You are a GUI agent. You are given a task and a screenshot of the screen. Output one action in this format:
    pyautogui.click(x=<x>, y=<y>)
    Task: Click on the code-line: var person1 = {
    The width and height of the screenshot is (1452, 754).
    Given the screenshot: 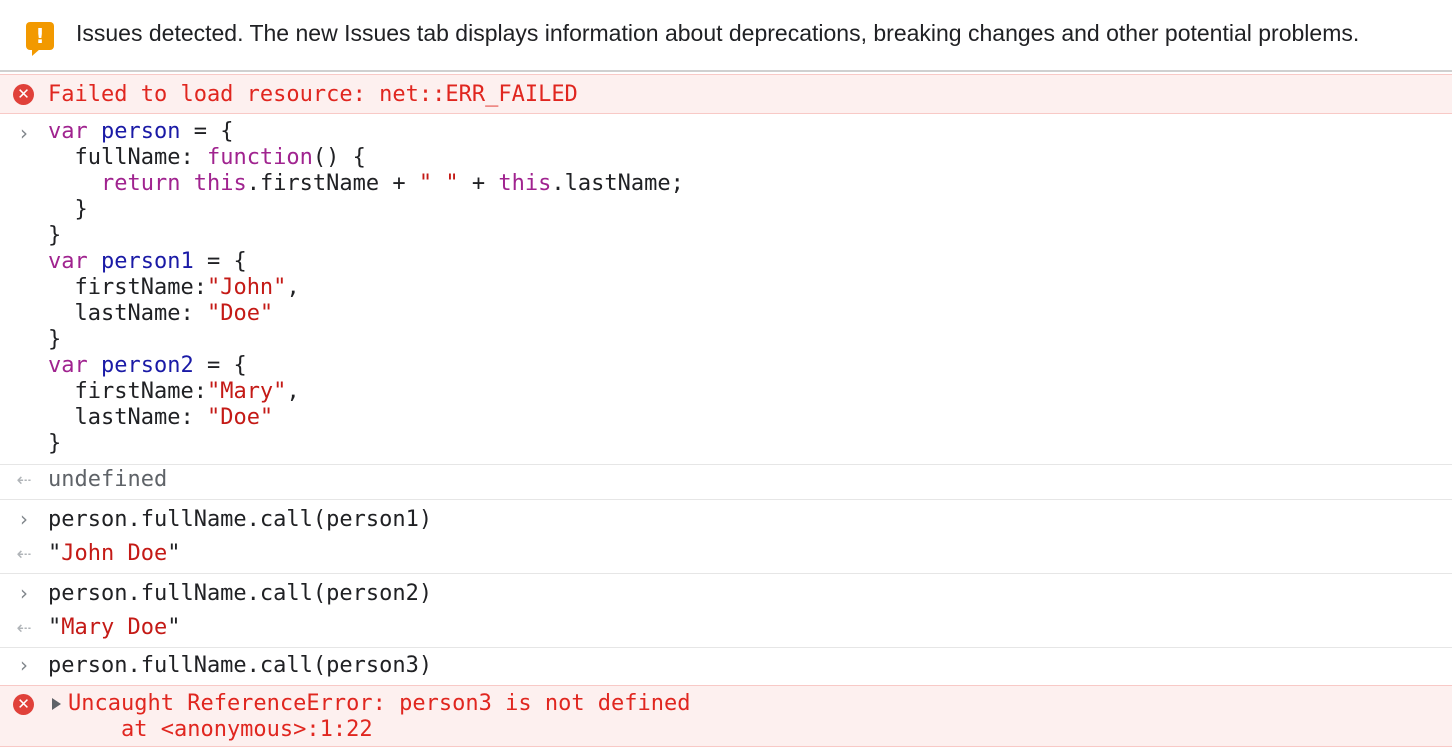 What is the action you would take?
    pyautogui.click(x=147, y=262)
    